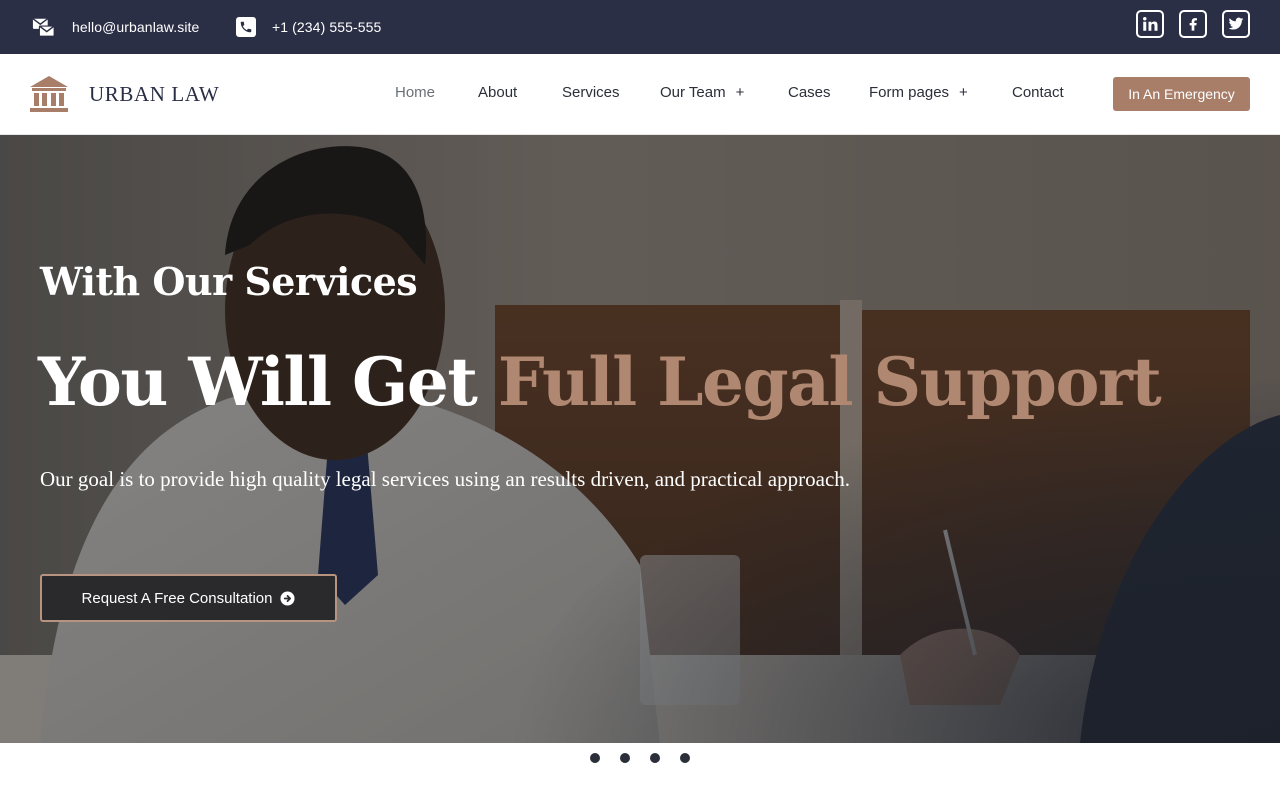  I want to click on nav-home-label: Home, so click(415, 92).